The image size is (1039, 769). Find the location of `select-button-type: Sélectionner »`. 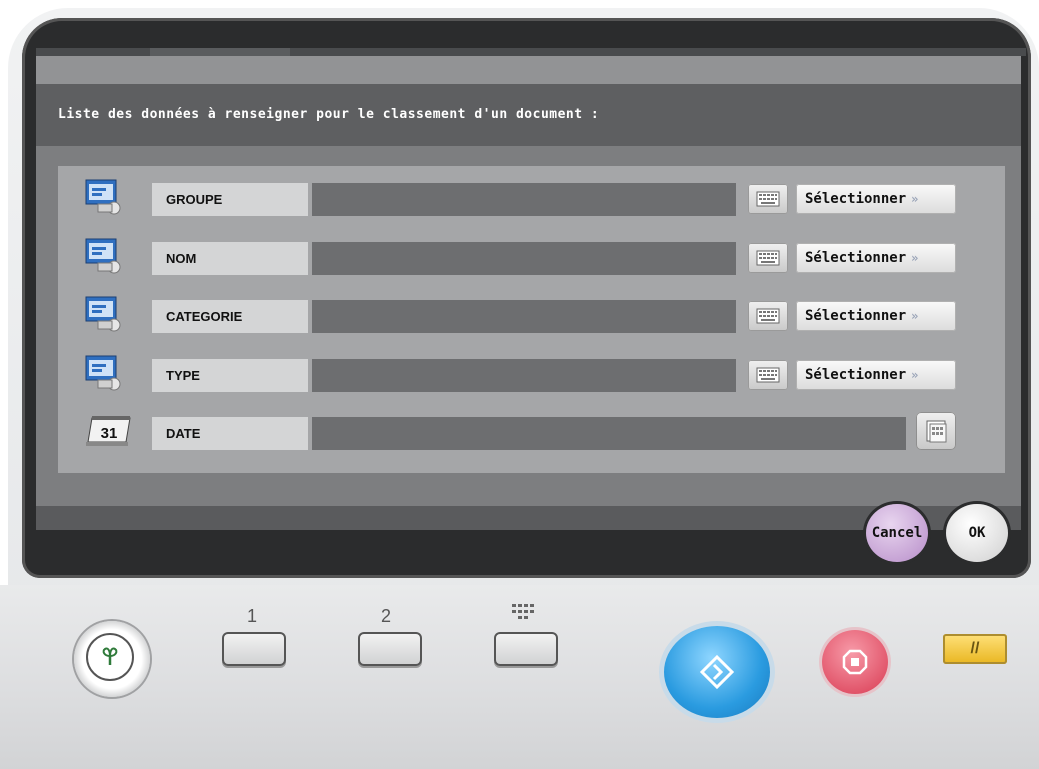

select-button-type: Sélectionner » is located at coordinates (876, 375).